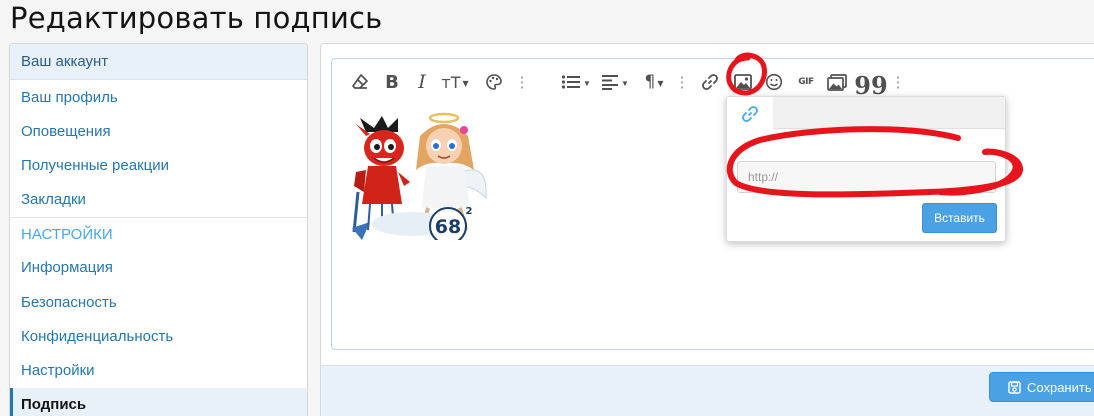 This screenshot has height=416, width=1094. I want to click on sidebar-item-bookmarks: Закладки, so click(158, 200).